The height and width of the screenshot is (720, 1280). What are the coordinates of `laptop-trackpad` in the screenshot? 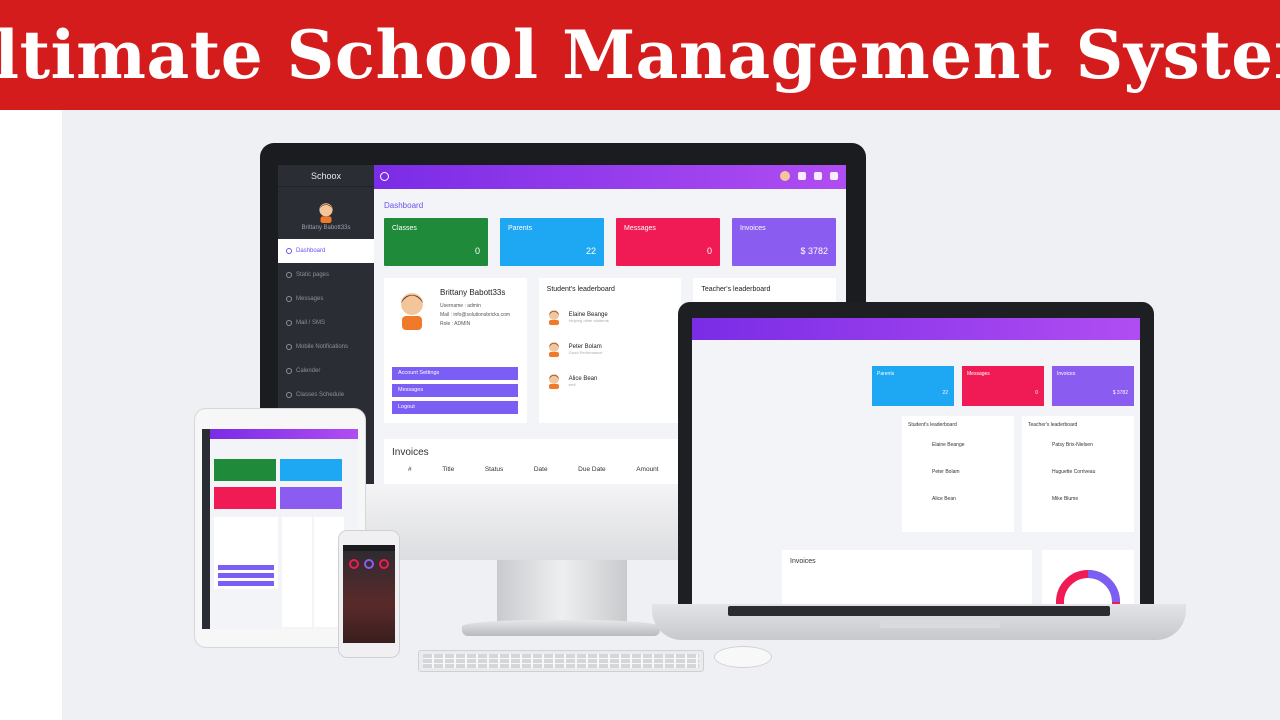 It's located at (940, 624).